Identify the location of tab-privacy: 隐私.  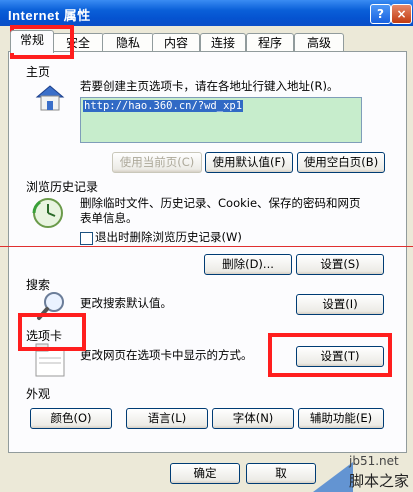
(128, 42).